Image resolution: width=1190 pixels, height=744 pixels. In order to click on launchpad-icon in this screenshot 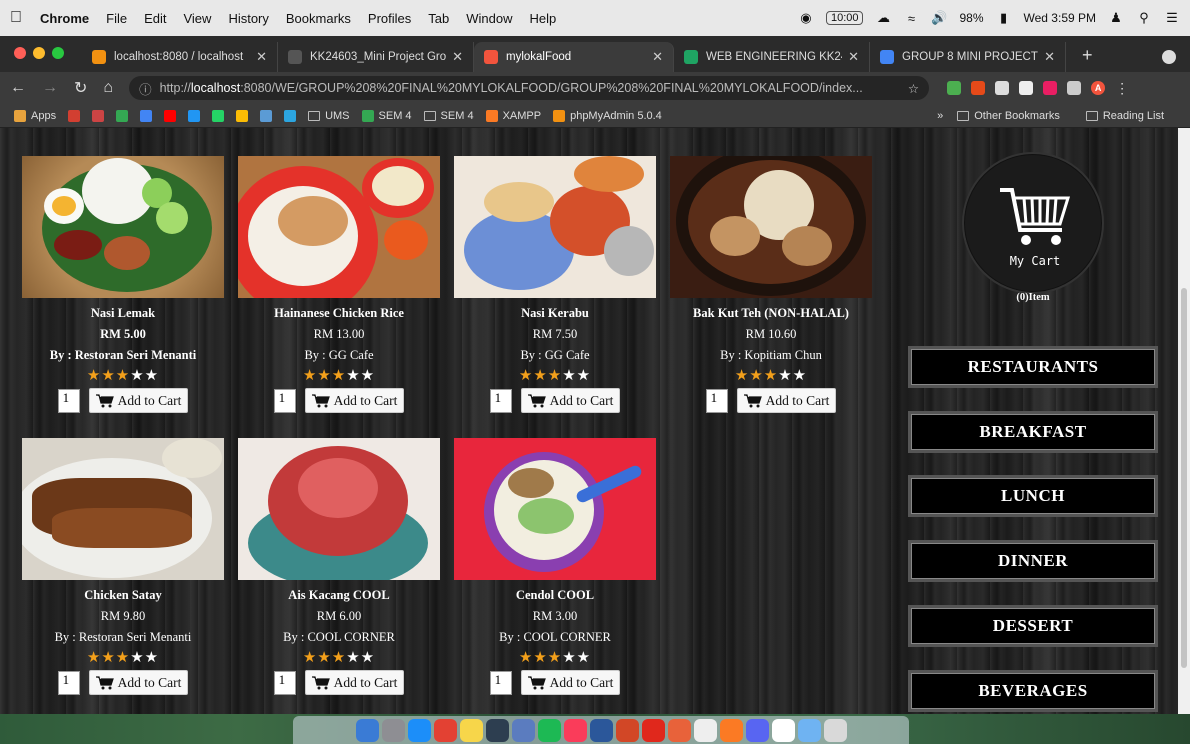, I will do `click(393, 730)`.